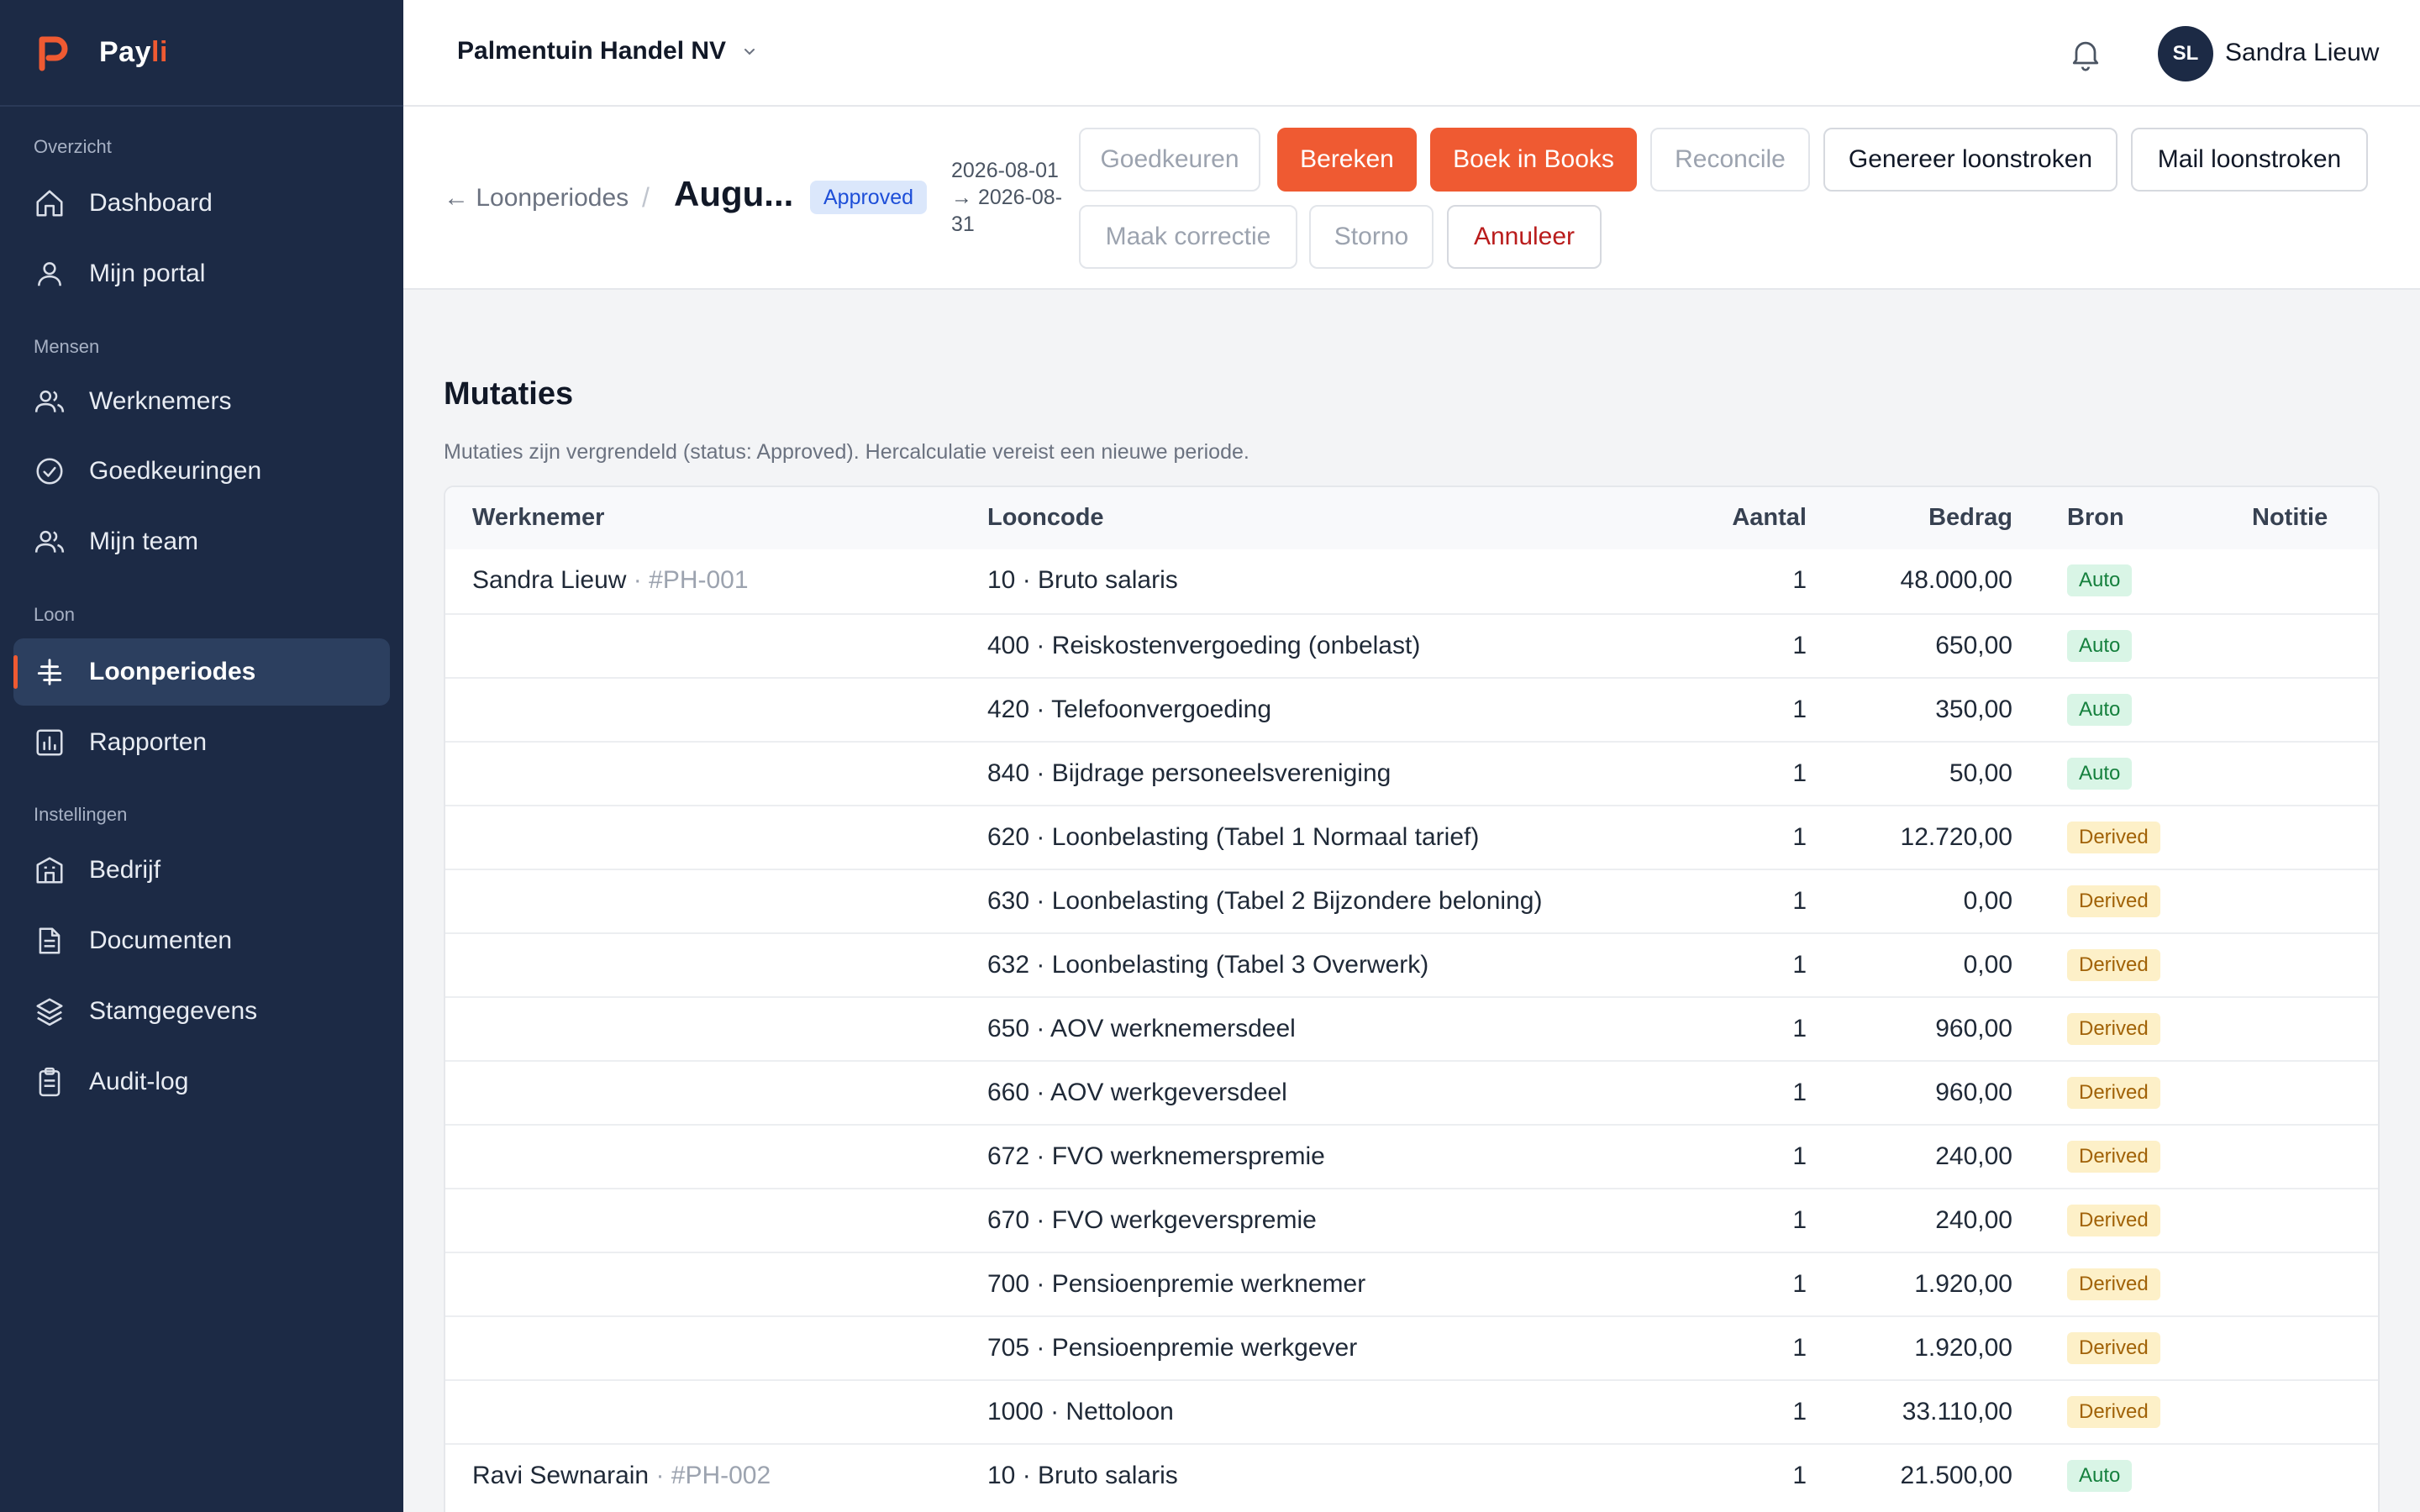  I want to click on looncode-cell: 10 · Bruto salaris, so click(1082, 580).